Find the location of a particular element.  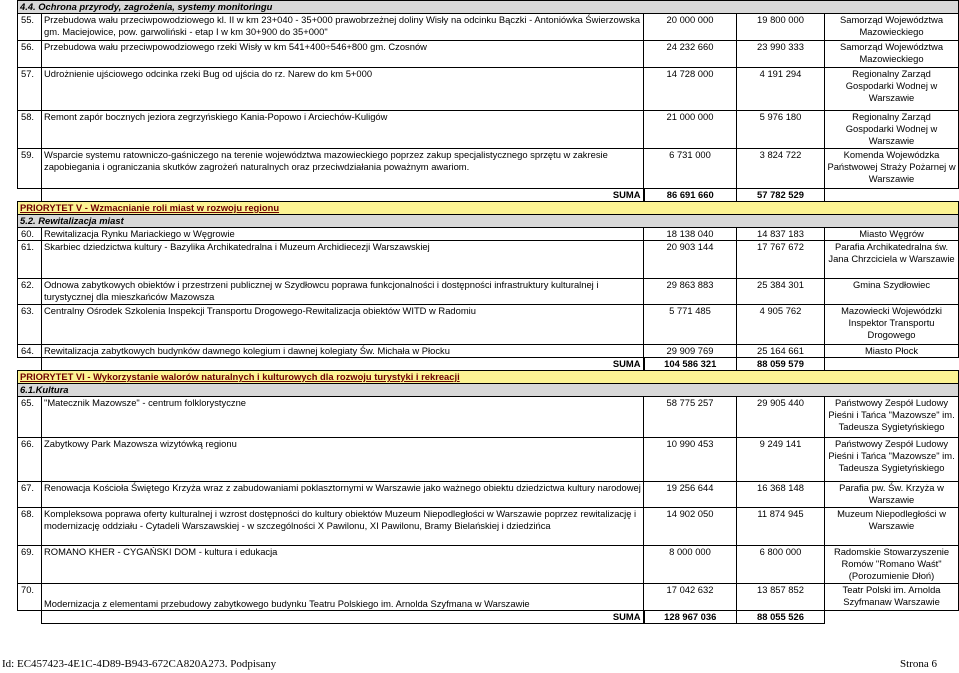

row-institution: Samorząd Województwa Mazowieckiego is located at coordinates (891, 54).